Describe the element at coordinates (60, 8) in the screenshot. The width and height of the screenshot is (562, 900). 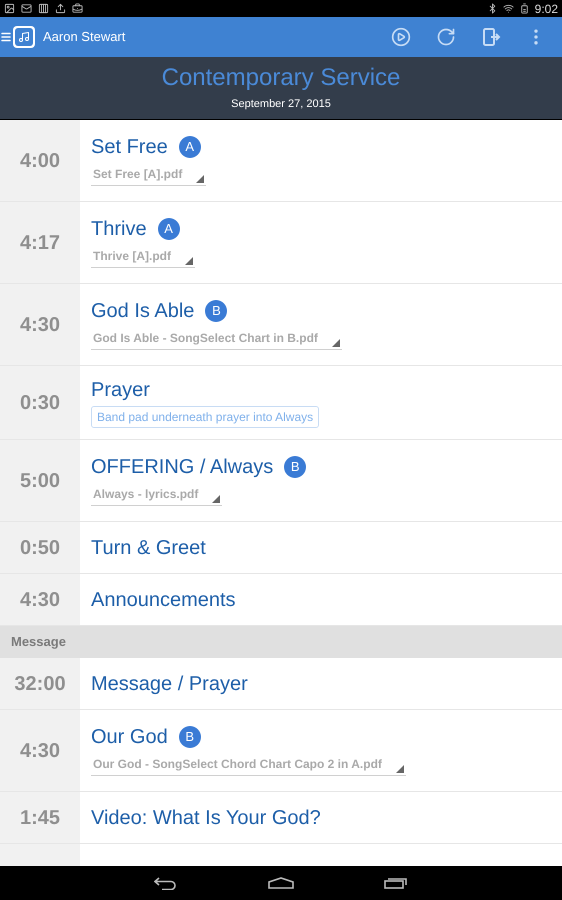
I see `upload-icon` at that location.